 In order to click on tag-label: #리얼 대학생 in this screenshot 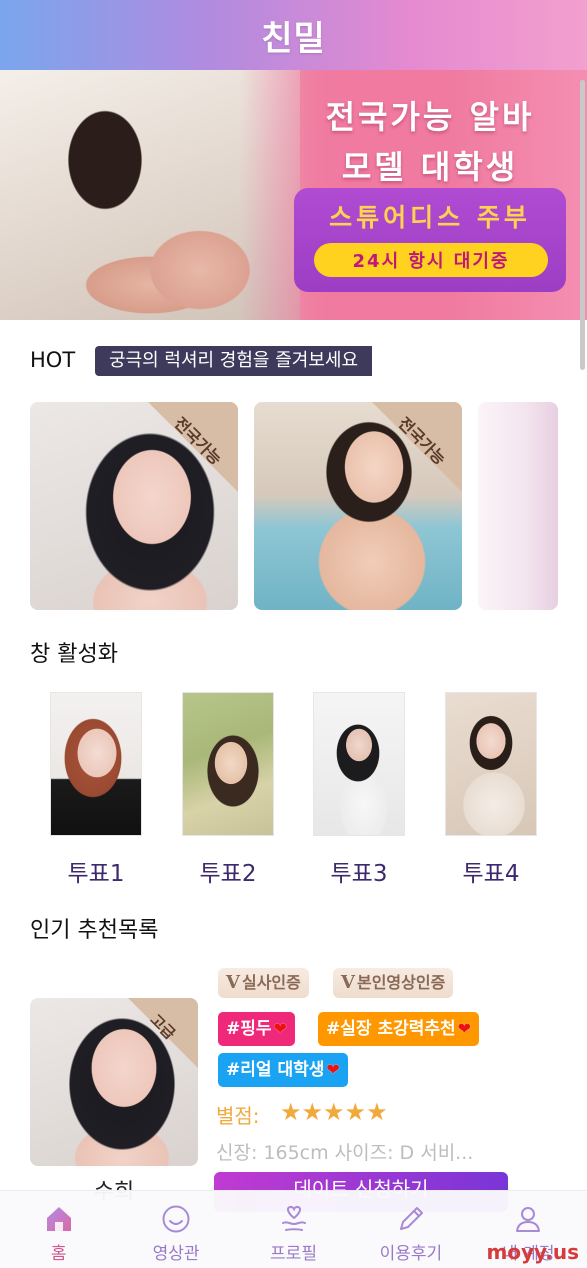, I will do `click(275, 1070)`.